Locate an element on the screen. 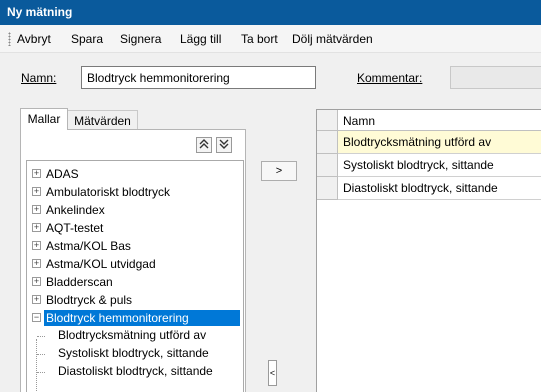 This screenshot has height=392, width=541. name-label-text: Namn: is located at coordinates (39, 78).